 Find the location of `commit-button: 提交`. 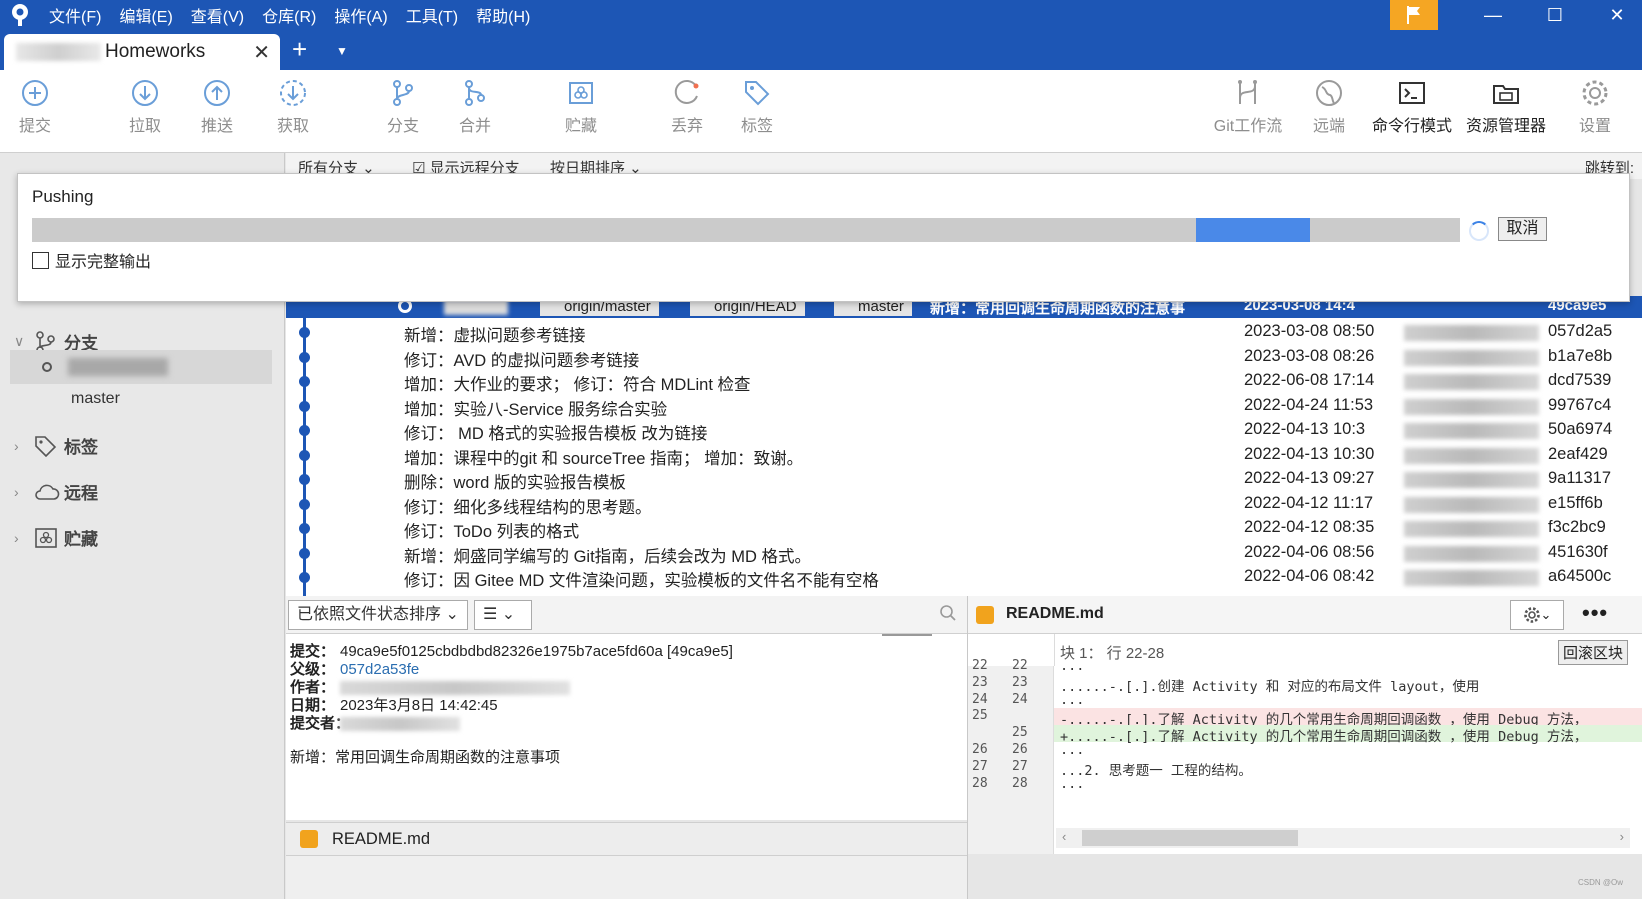

commit-button: 提交 is located at coordinates (35, 107).